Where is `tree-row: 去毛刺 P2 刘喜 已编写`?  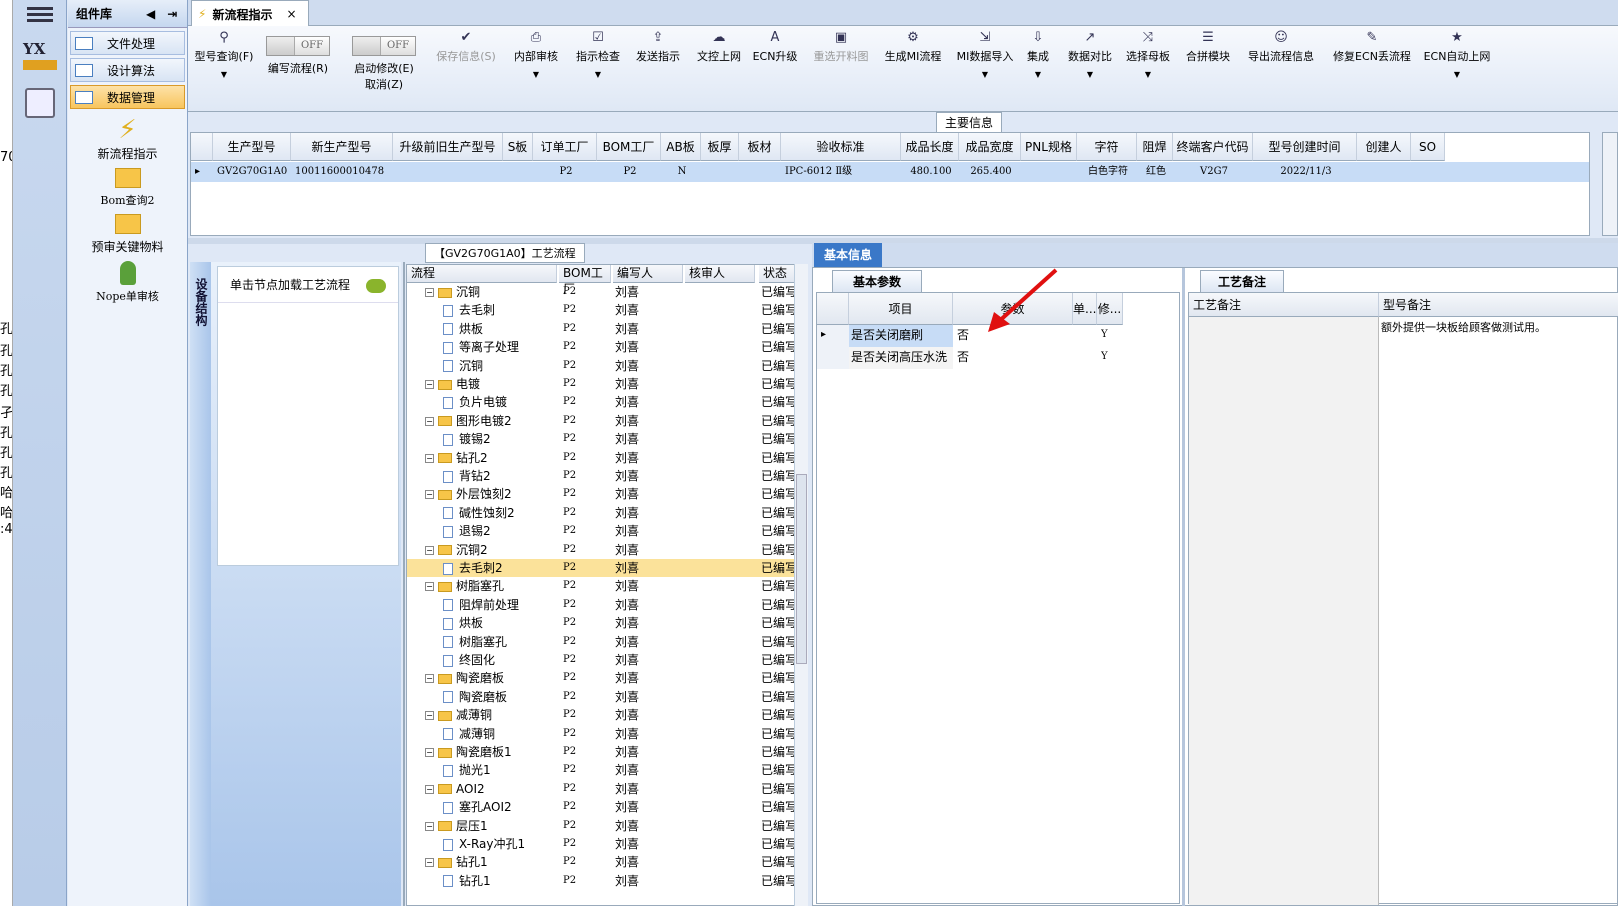 tree-row: 去毛刺 P2 刘喜 已编写 is located at coordinates (602, 310).